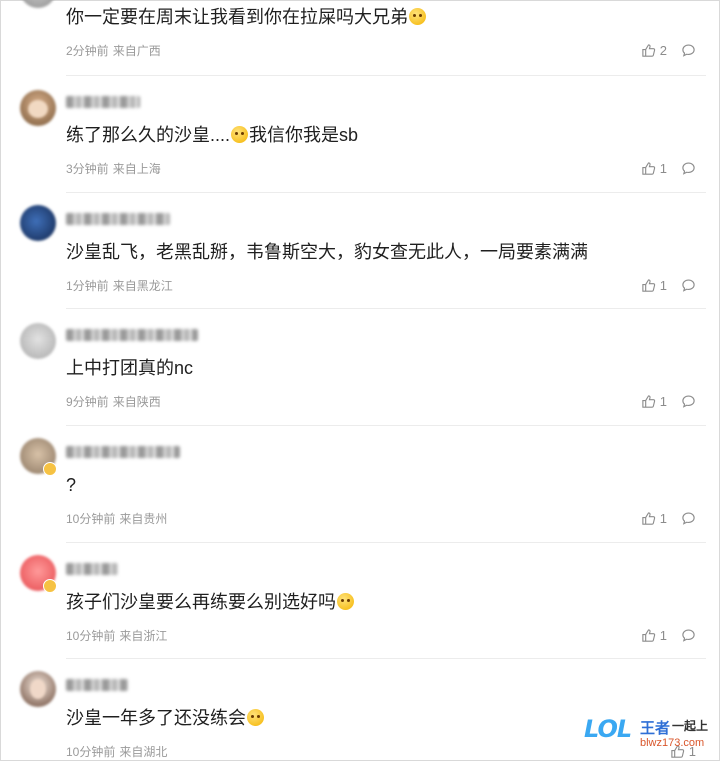  Describe the element at coordinates (136, 51) in the screenshot. I see `comment-region: 来自广西` at that location.